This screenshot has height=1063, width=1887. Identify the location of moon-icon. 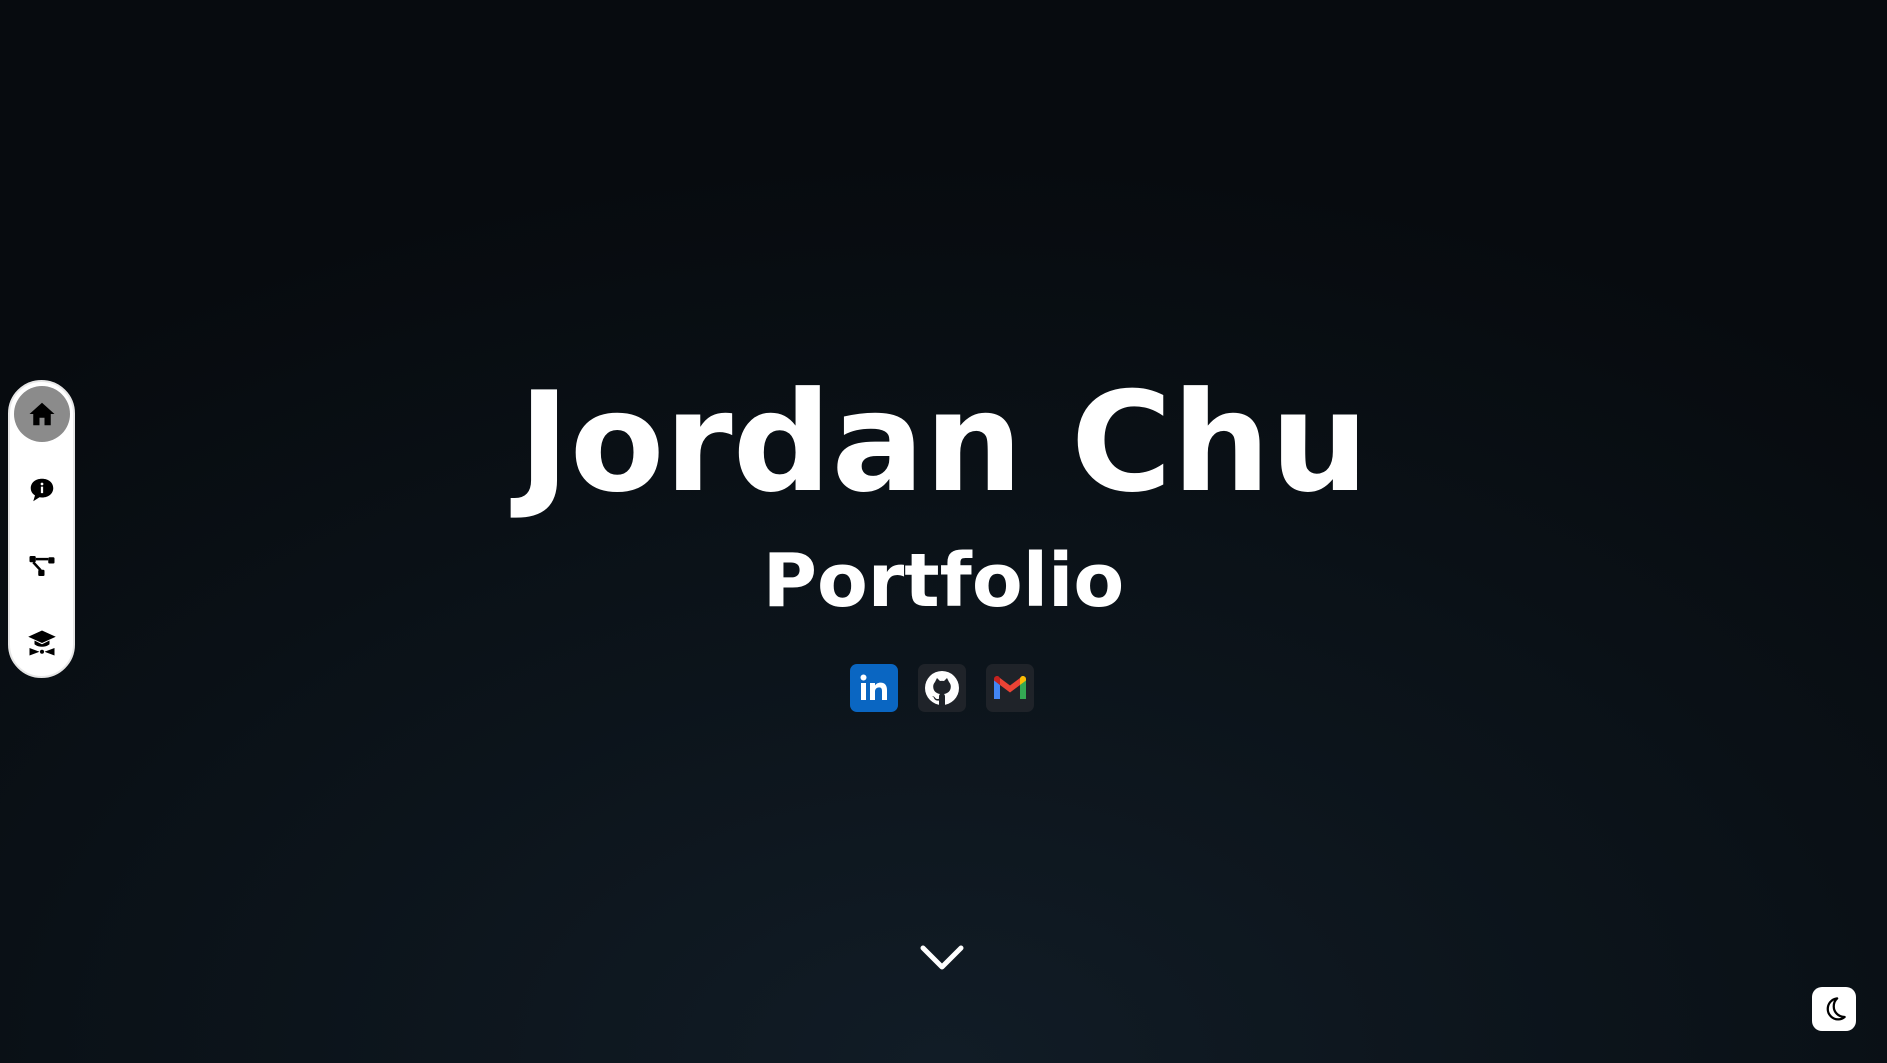
(1836, 1009).